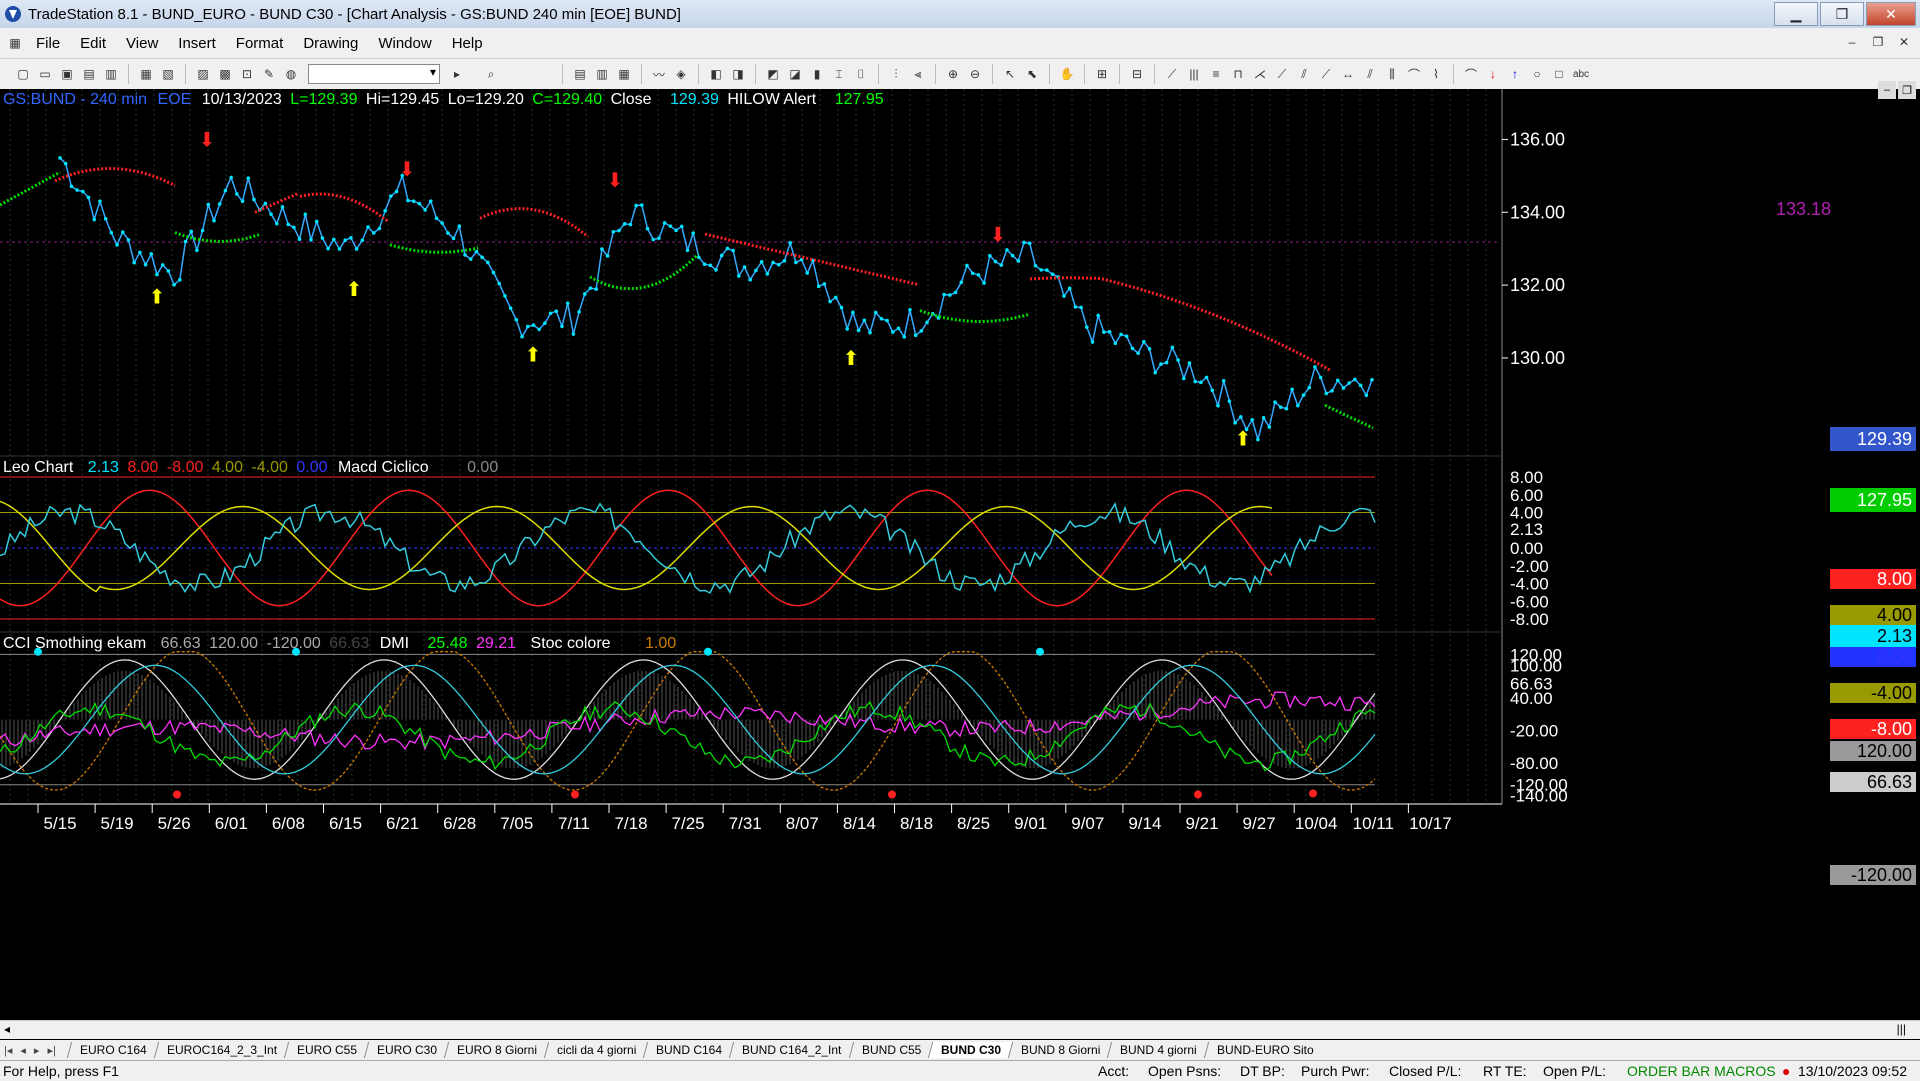 This screenshot has height=1081, width=1920. Describe the element at coordinates (791, 1050) in the screenshot. I see `tab-7: BUND C164_2_Int` at that location.